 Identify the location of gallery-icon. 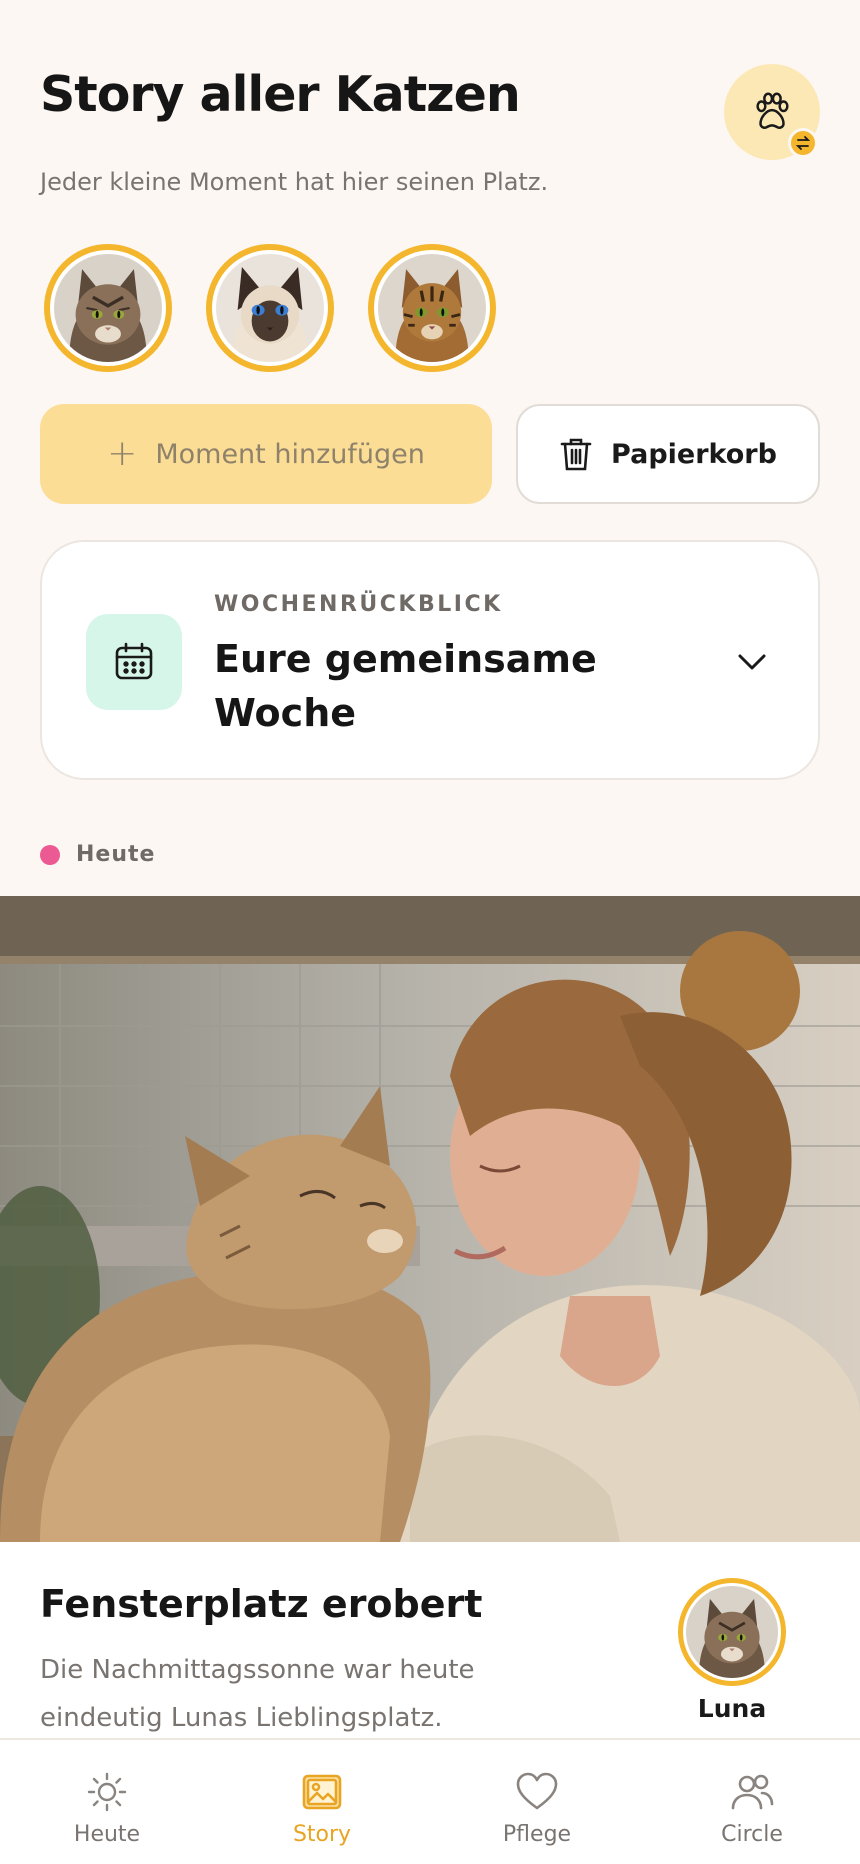
(322, 1792).